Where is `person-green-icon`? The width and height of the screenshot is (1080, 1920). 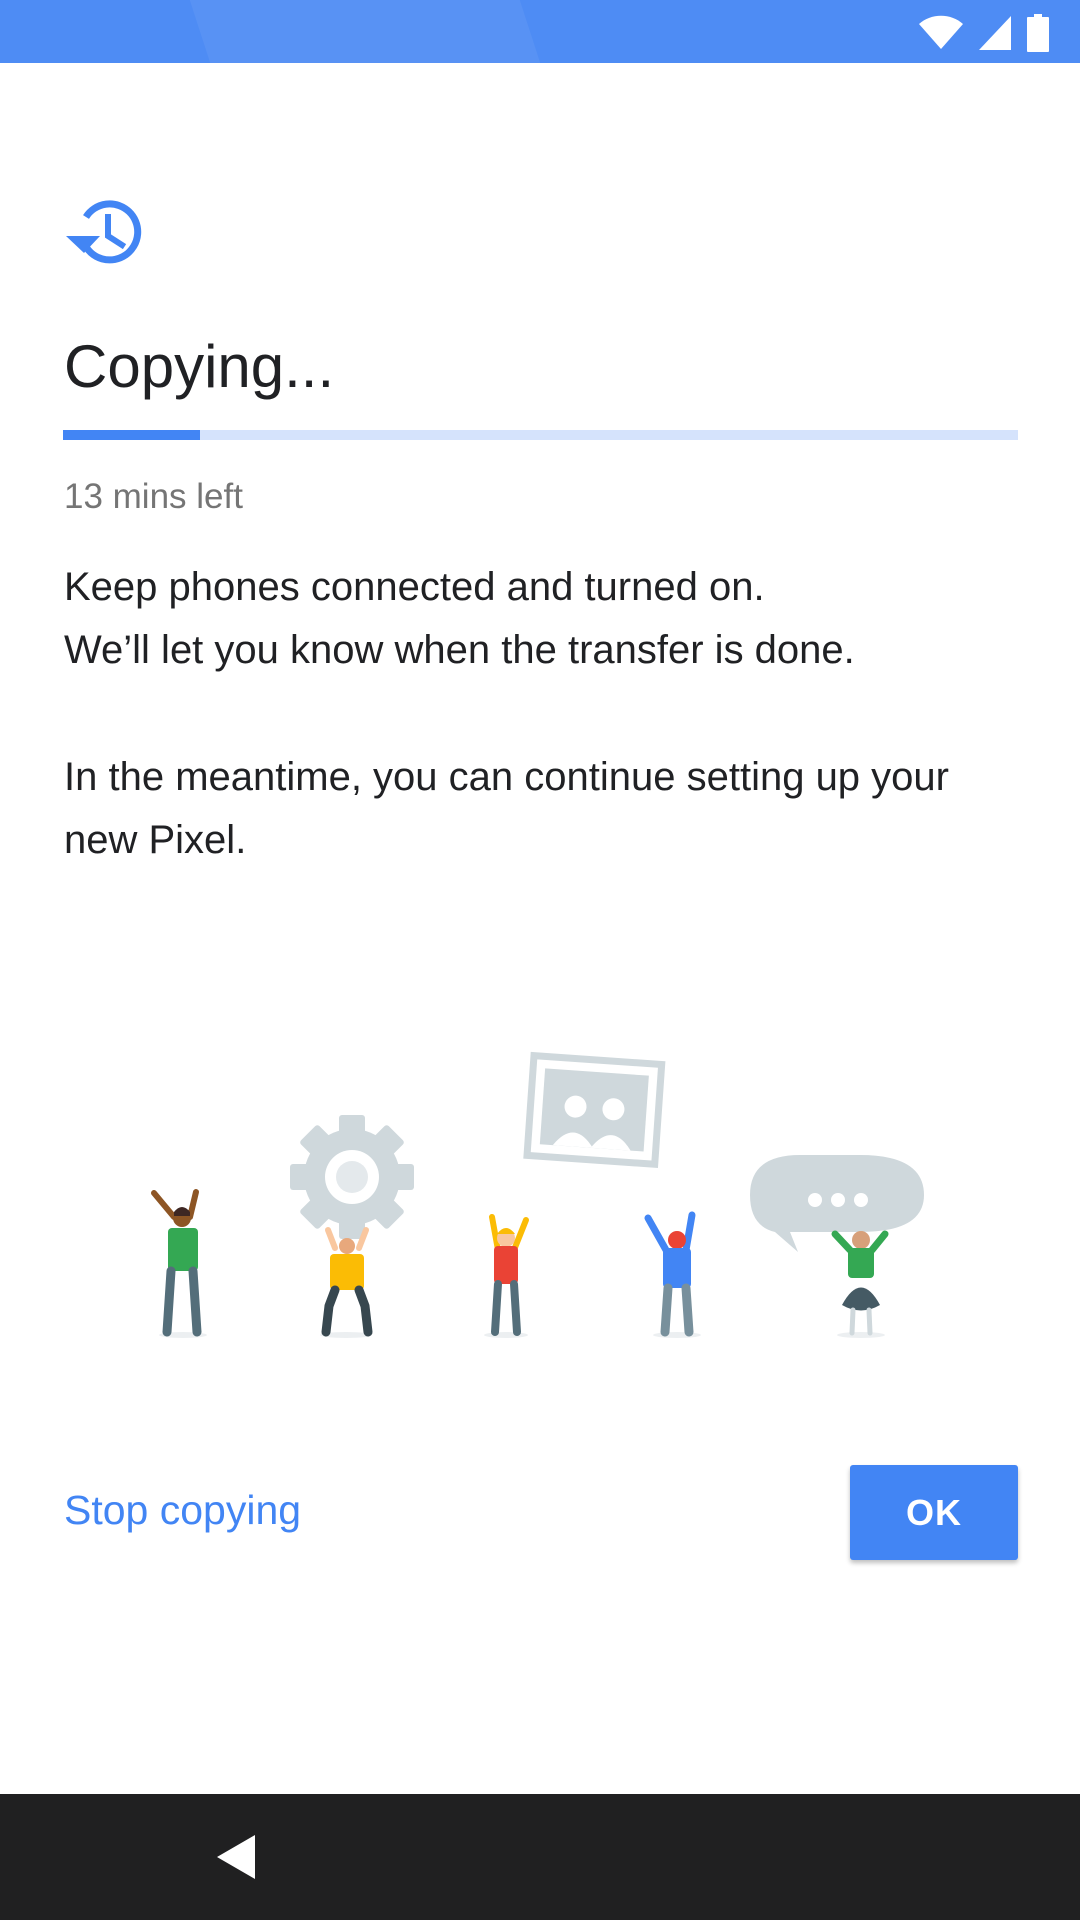
person-green-icon is located at coordinates (179, 1263).